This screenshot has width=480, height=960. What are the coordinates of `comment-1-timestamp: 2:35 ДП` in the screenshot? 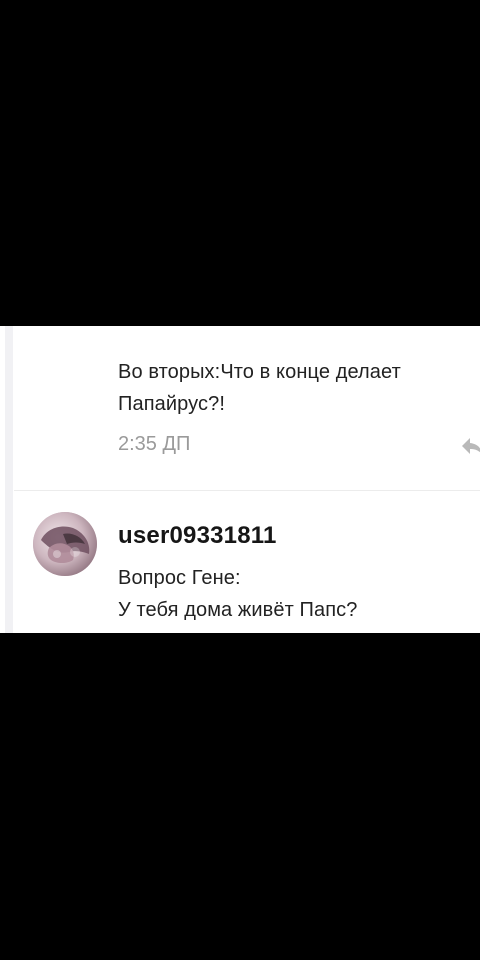 It's located at (154, 444).